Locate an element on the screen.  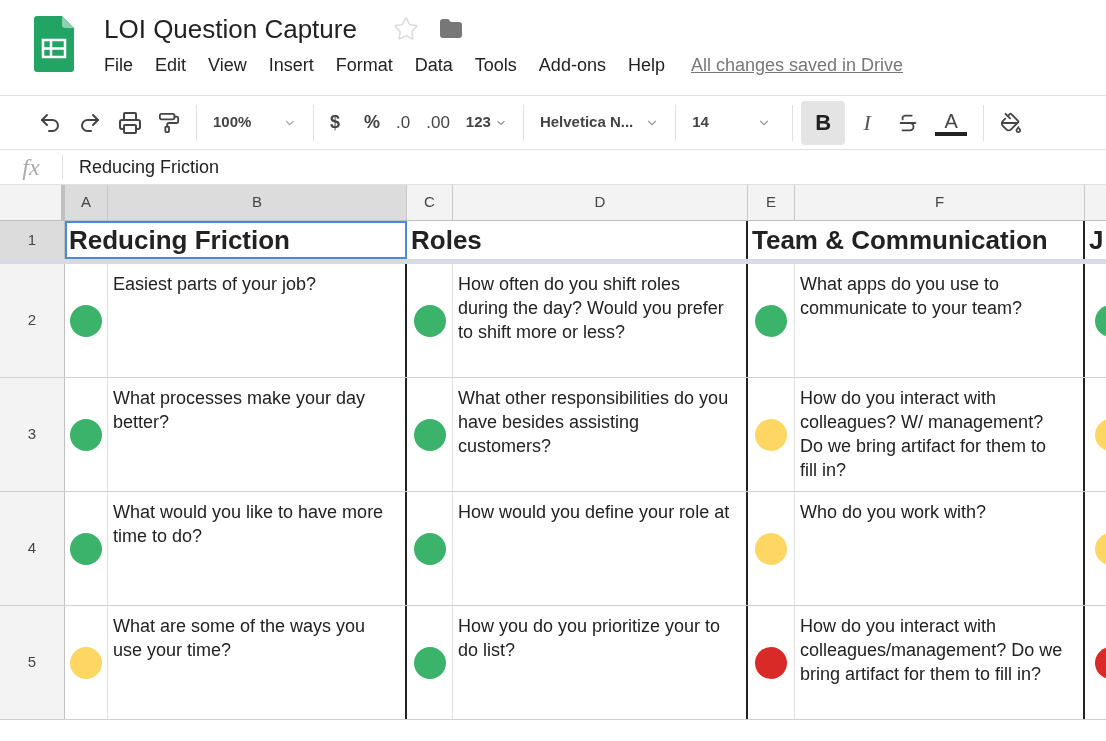
question-text: Who do you work with? is located at coordinates (894, 512).